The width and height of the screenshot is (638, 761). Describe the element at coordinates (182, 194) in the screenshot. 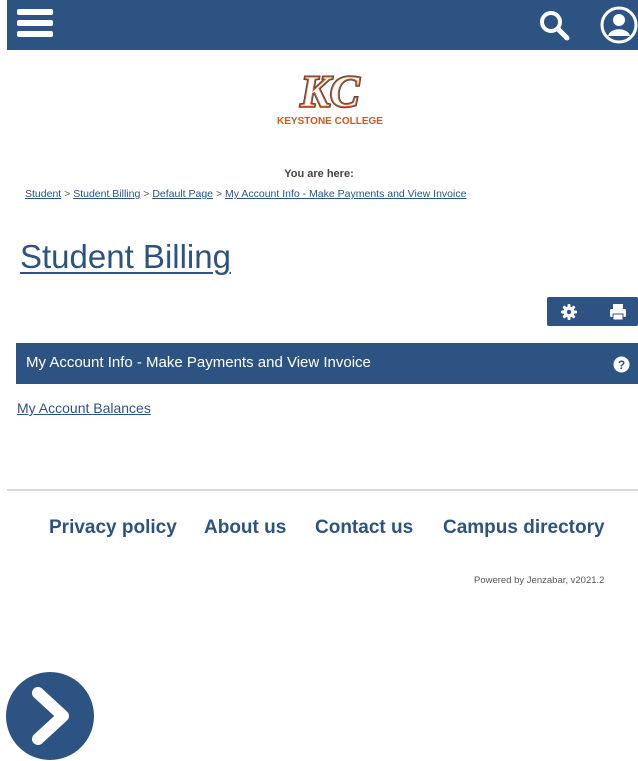

I see `breadcrumb-default-page: Default Page` at that location.